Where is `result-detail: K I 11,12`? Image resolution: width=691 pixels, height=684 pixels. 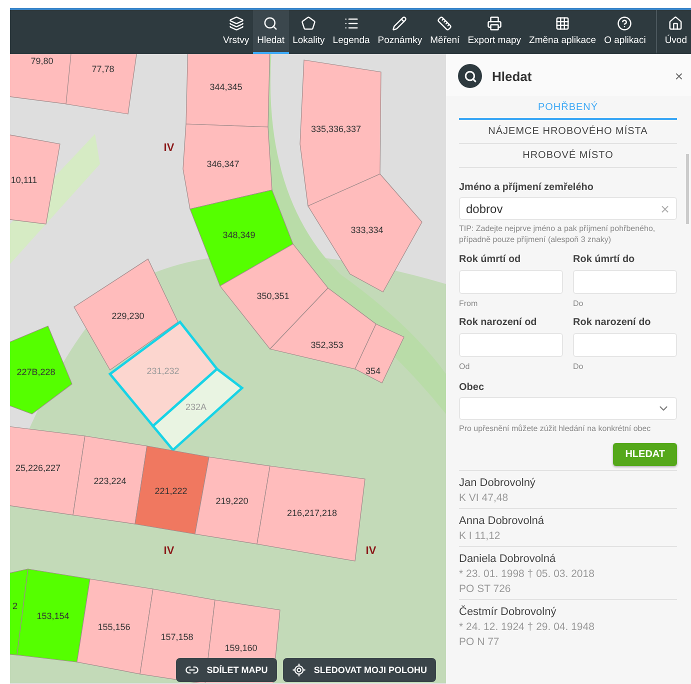 result-detail: K I 11,12 is located at coordinates (480, 536).